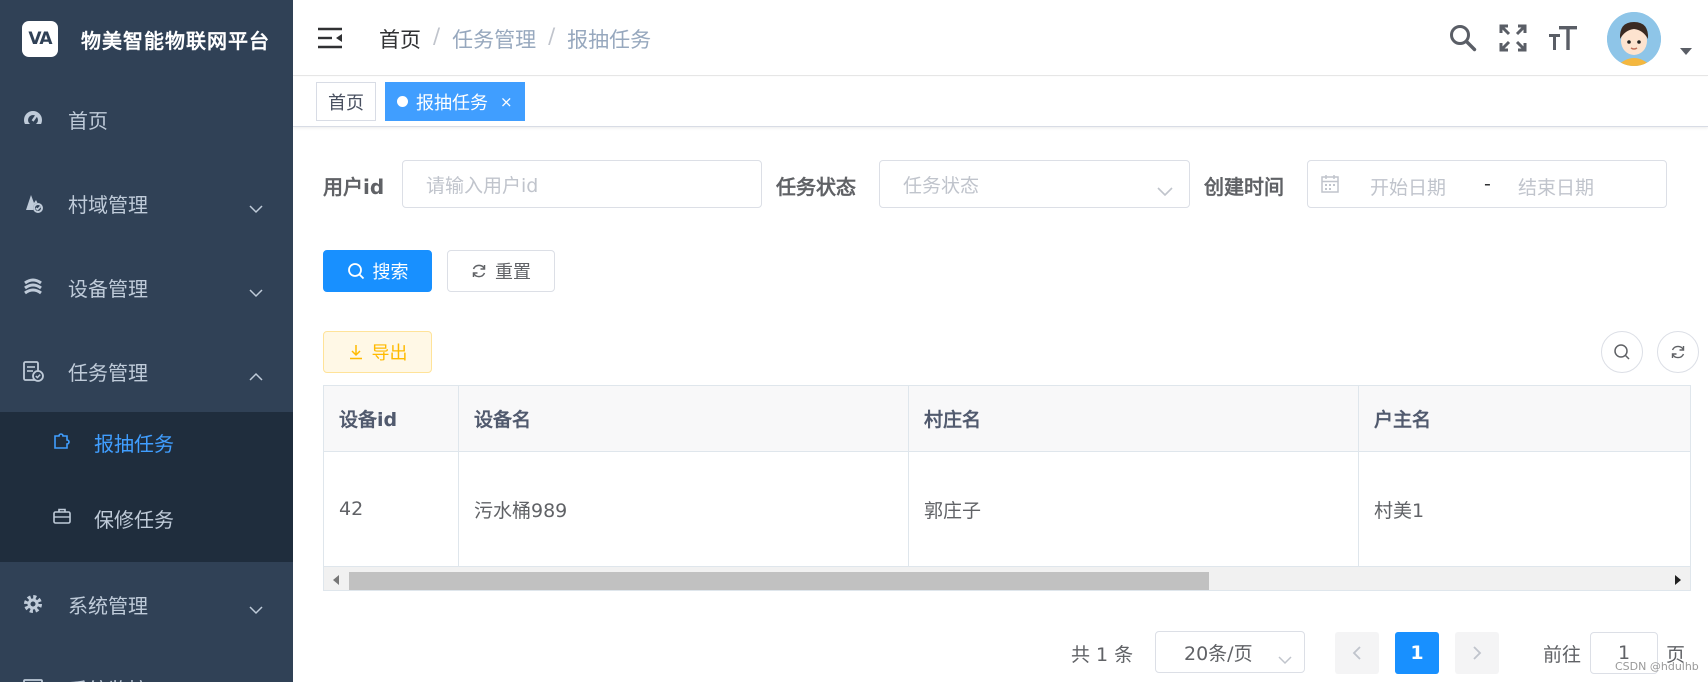 This screenshot has height=682, width=1708. I want to click on tag-home: 首页, so click(346, 101).